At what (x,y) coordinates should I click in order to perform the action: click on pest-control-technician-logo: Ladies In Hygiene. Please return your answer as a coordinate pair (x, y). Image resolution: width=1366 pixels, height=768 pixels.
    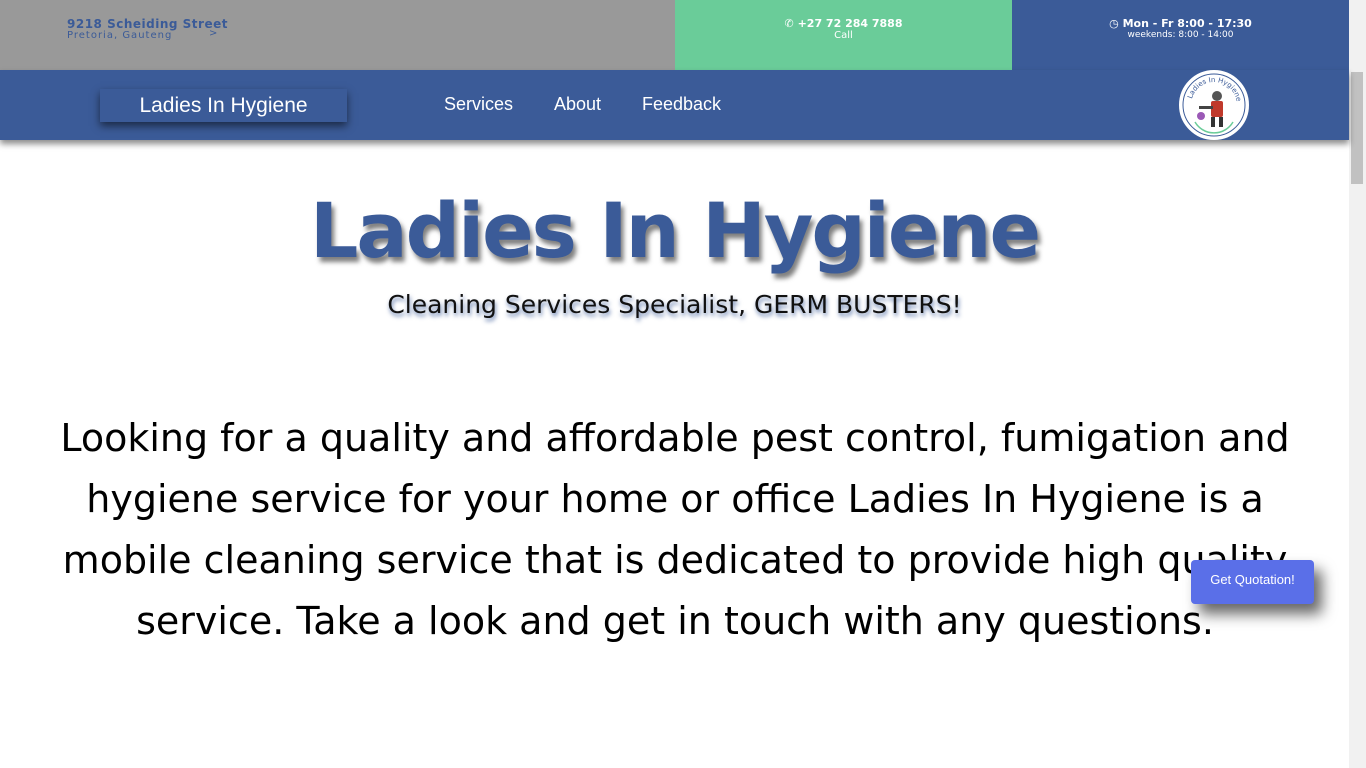
    Looking at the image, I should click on (1214, 105).